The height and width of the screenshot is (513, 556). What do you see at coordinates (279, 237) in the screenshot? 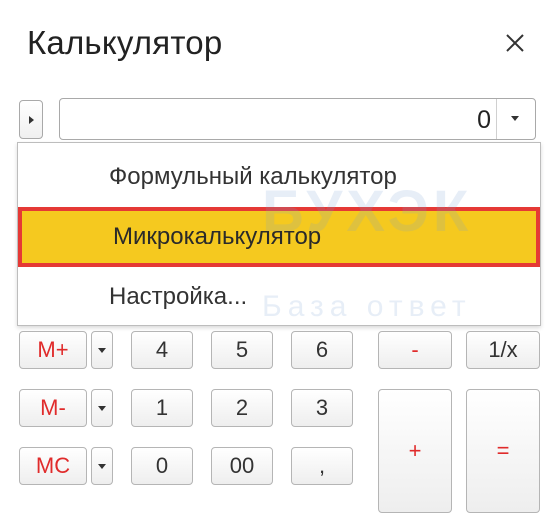
I see `menu-item-microcalculator: Микрокалькулятор` at bounding box center [279, 237].